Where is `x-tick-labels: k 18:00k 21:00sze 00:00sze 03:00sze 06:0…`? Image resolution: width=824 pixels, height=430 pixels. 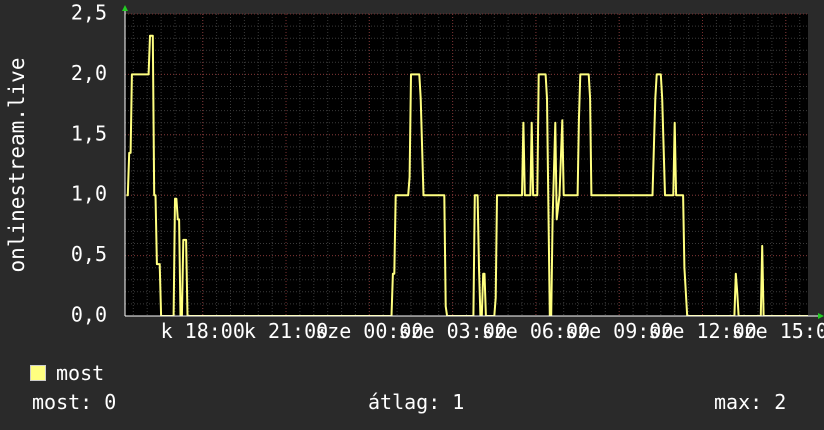
x-tick-labels: k 18:00k 21:00sze 00:00sze 03:00sze 06:0… is located at coordinates (492, 331).